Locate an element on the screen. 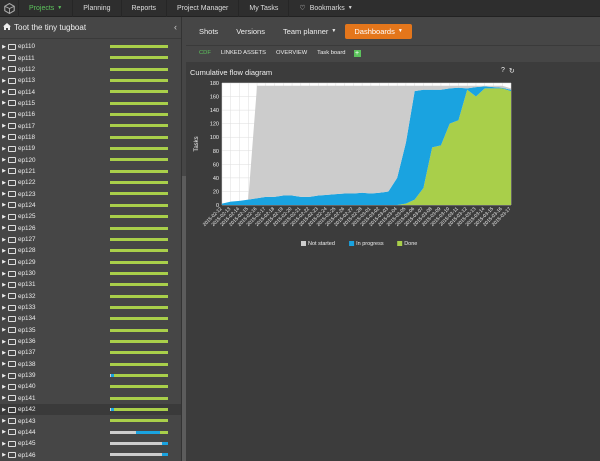  list-item: ▶ ep140 is located at coordinates (90, 386).